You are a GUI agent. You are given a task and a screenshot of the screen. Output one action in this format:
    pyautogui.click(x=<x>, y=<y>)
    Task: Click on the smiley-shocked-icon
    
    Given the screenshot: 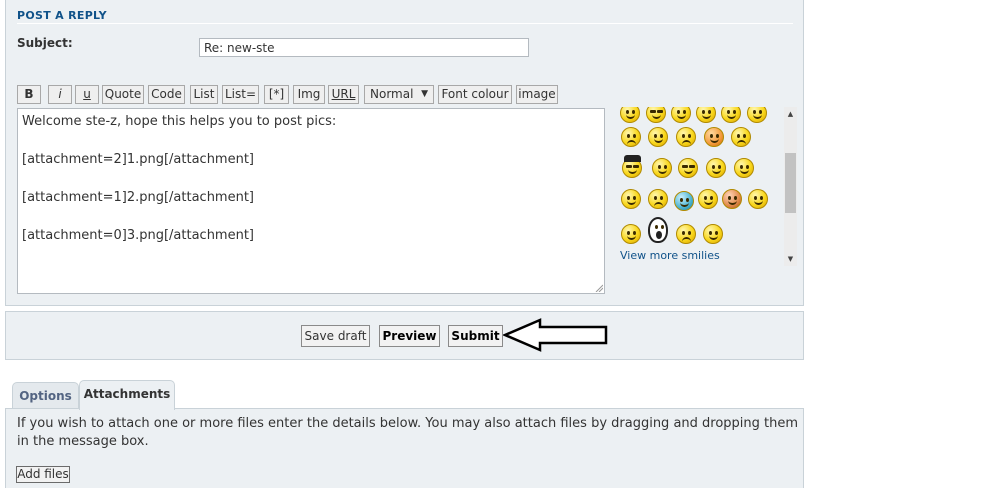 What is the action you would take?
    pyautogui.click(x=681, y=115)
    